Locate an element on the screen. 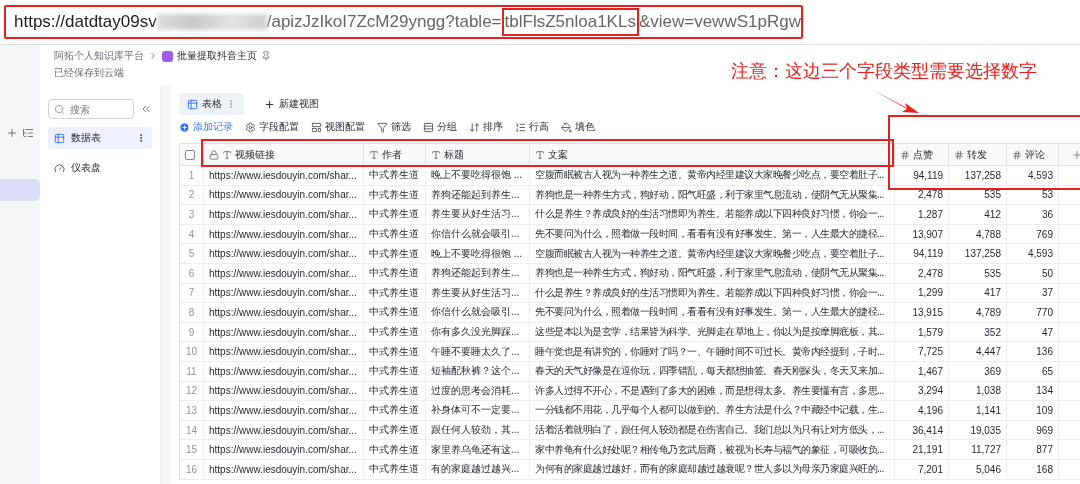 This screenshot has width=1080, height=484. table-cell: 352 is located at coordinates (978, 332).